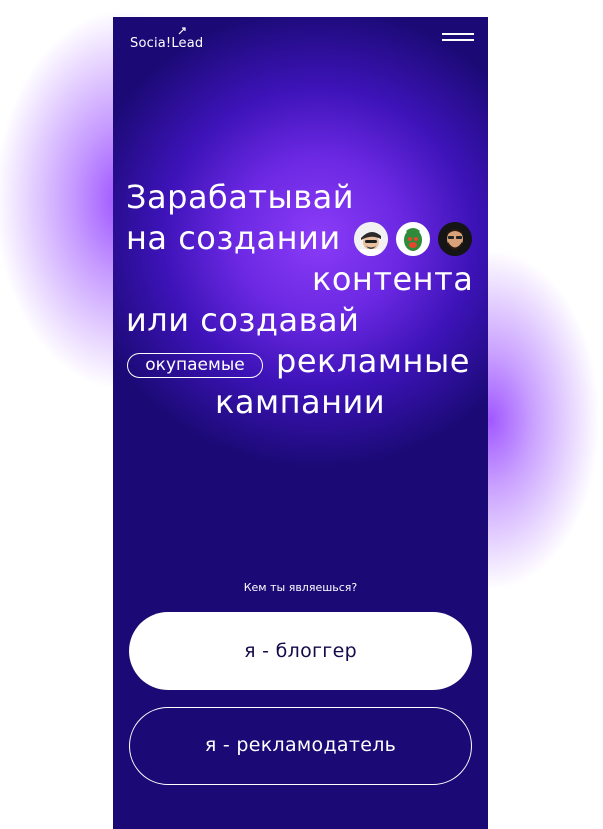  Describe the element at coordinates (300, 746) in the screenshot. I see `advertiser-button: я - рекламодатель` at that location.